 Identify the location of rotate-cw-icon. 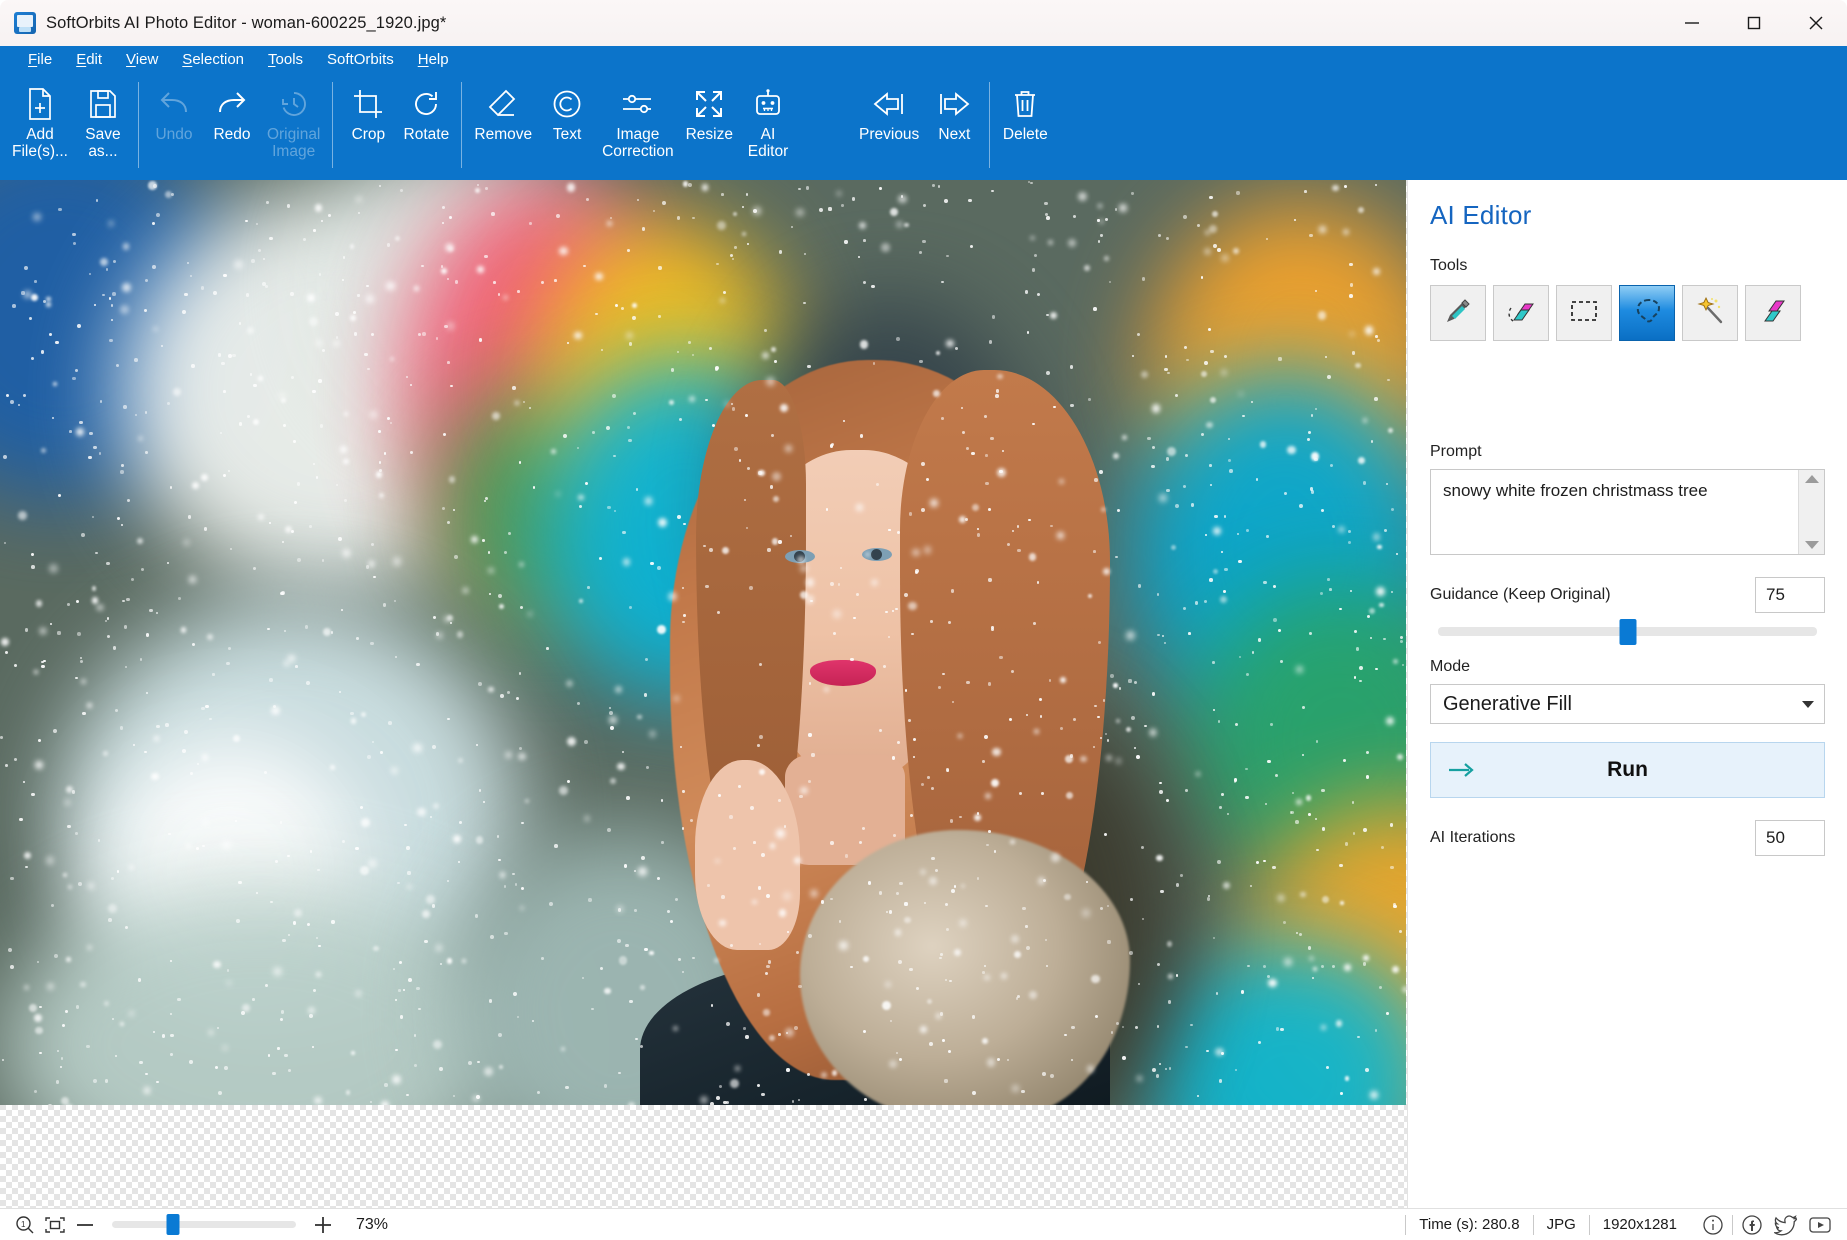
(426, 104).